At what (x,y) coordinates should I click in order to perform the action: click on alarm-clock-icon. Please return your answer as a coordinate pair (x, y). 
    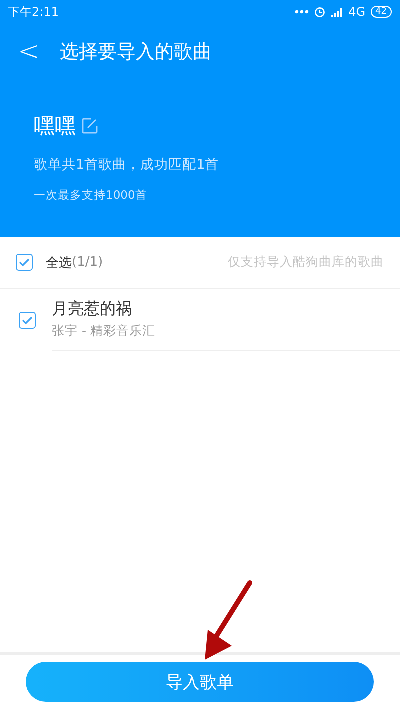
    Looking at the image, I should click on (320, 12).